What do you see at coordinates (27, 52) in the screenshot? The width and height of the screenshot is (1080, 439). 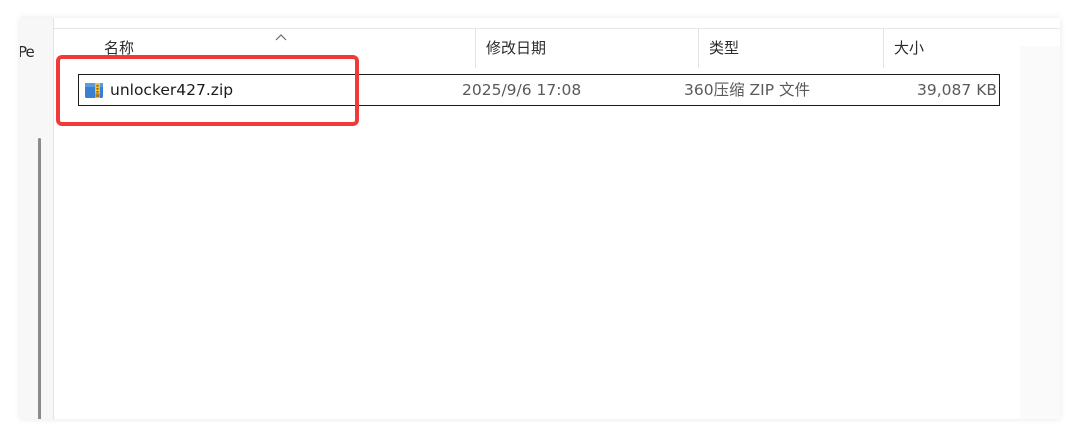 I see `navigation-item-truncated: Pe` at bounding box center [27, 52].